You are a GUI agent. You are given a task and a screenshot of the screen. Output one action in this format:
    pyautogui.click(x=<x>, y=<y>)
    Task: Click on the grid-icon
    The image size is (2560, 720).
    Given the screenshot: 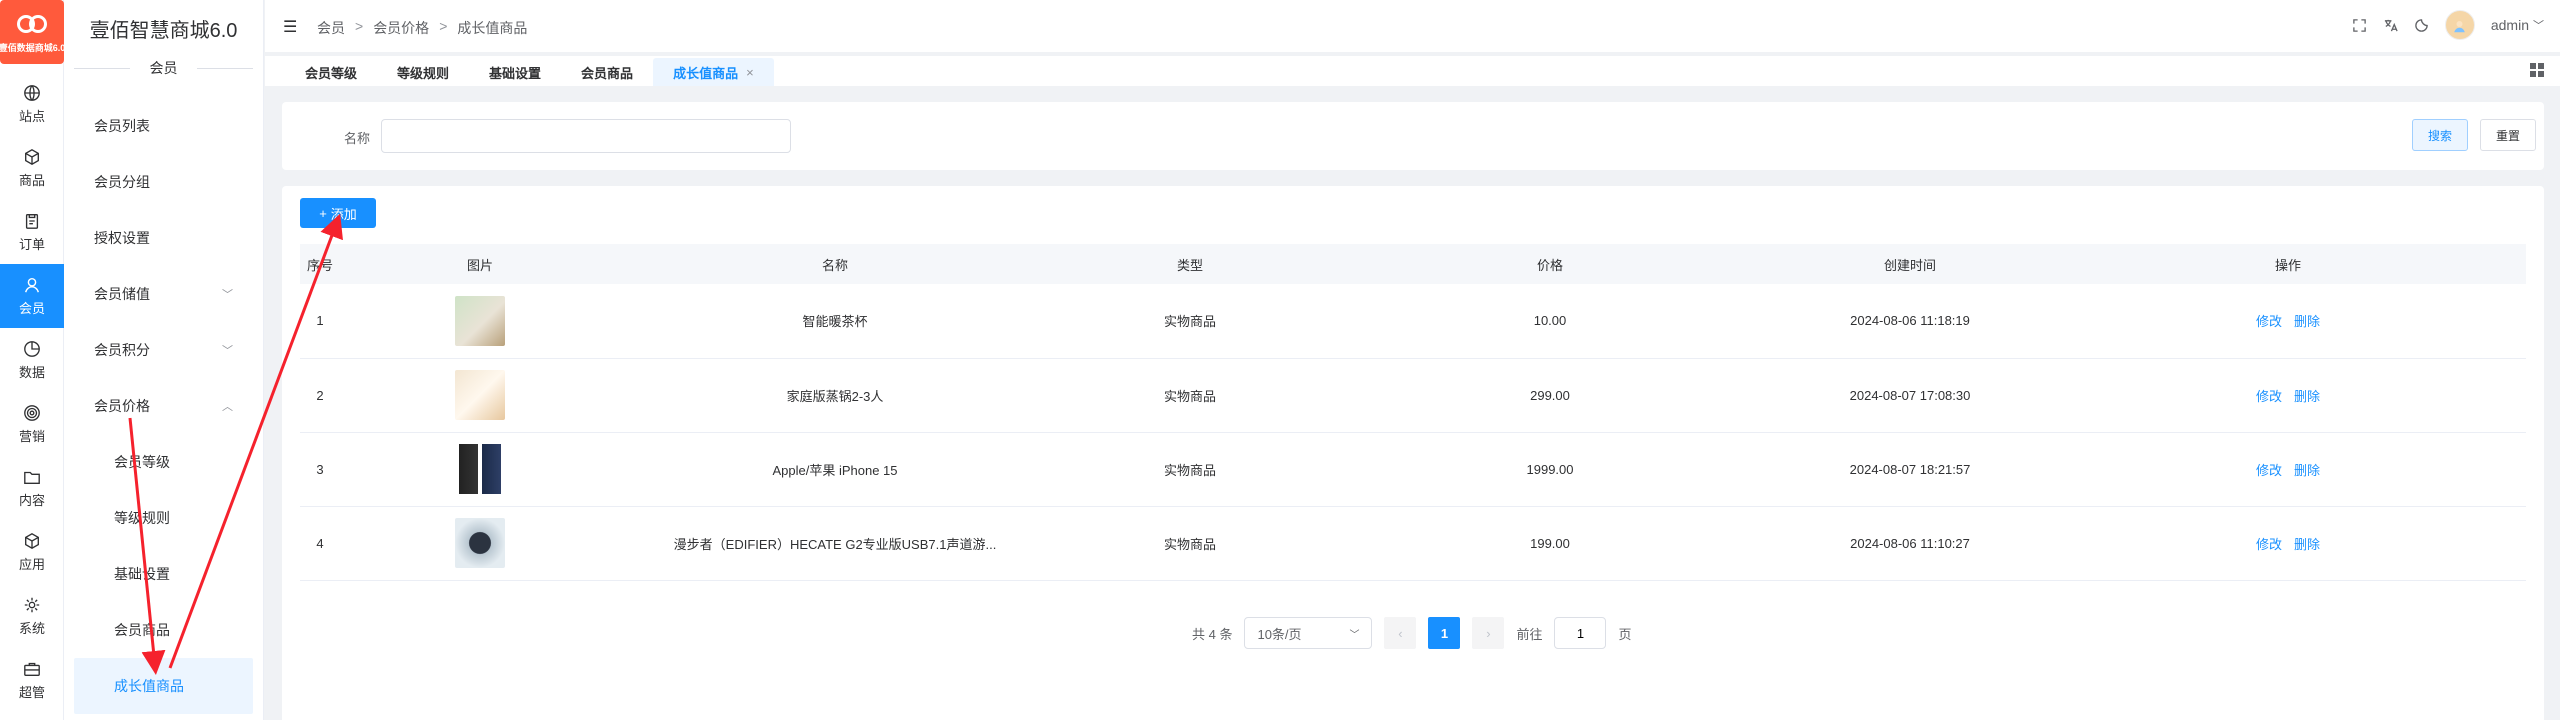 What is the action you would take?
    pyautogui.click(x=2537, y=70)
    